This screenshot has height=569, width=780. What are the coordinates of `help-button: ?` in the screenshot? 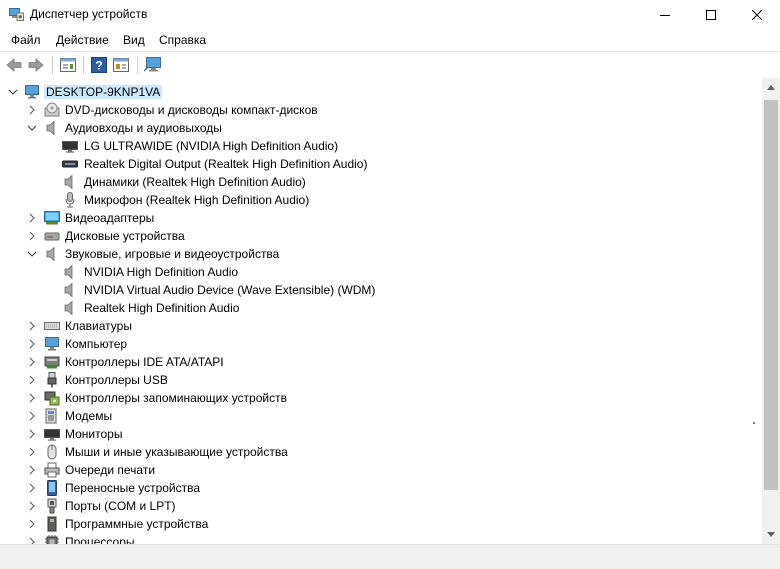 It's located at (99, 65).